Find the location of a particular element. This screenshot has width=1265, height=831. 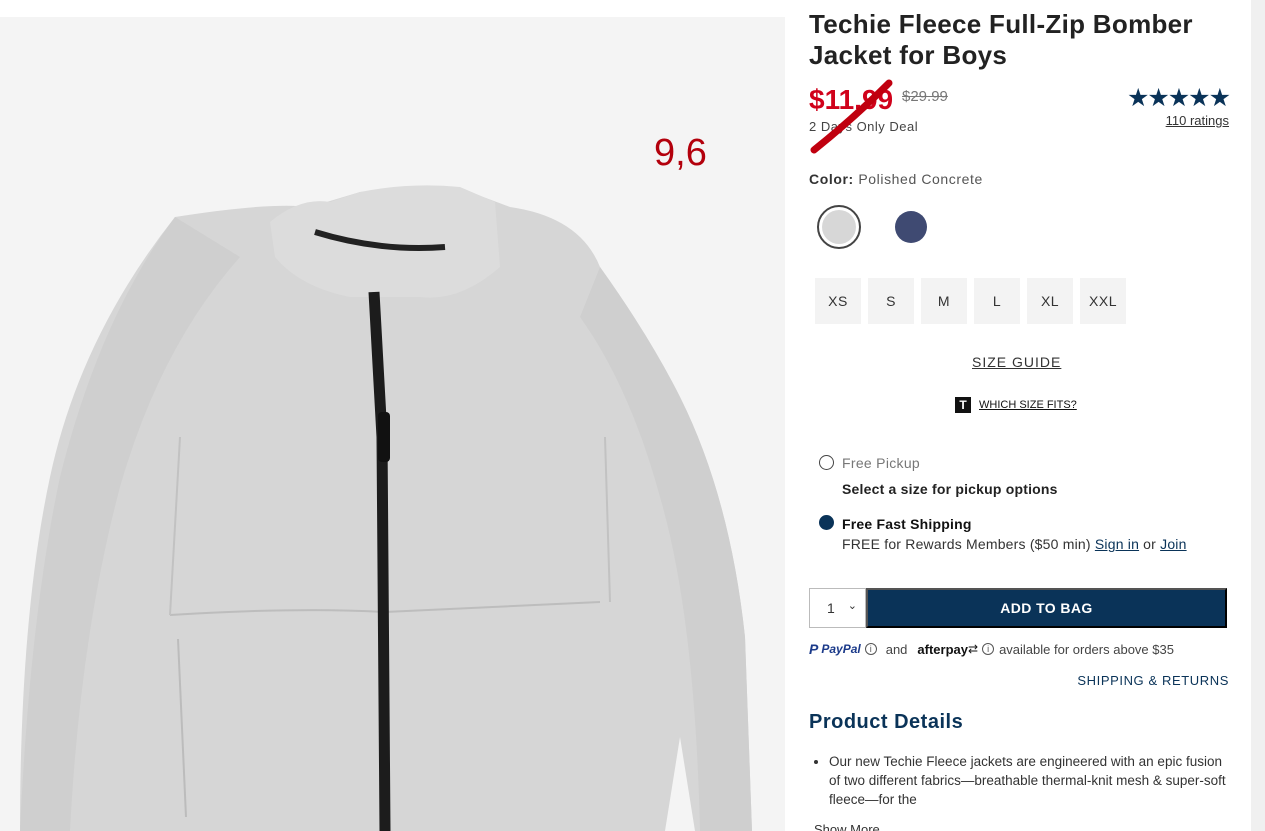

size-l-button: L is located at coordinates (997, 301).